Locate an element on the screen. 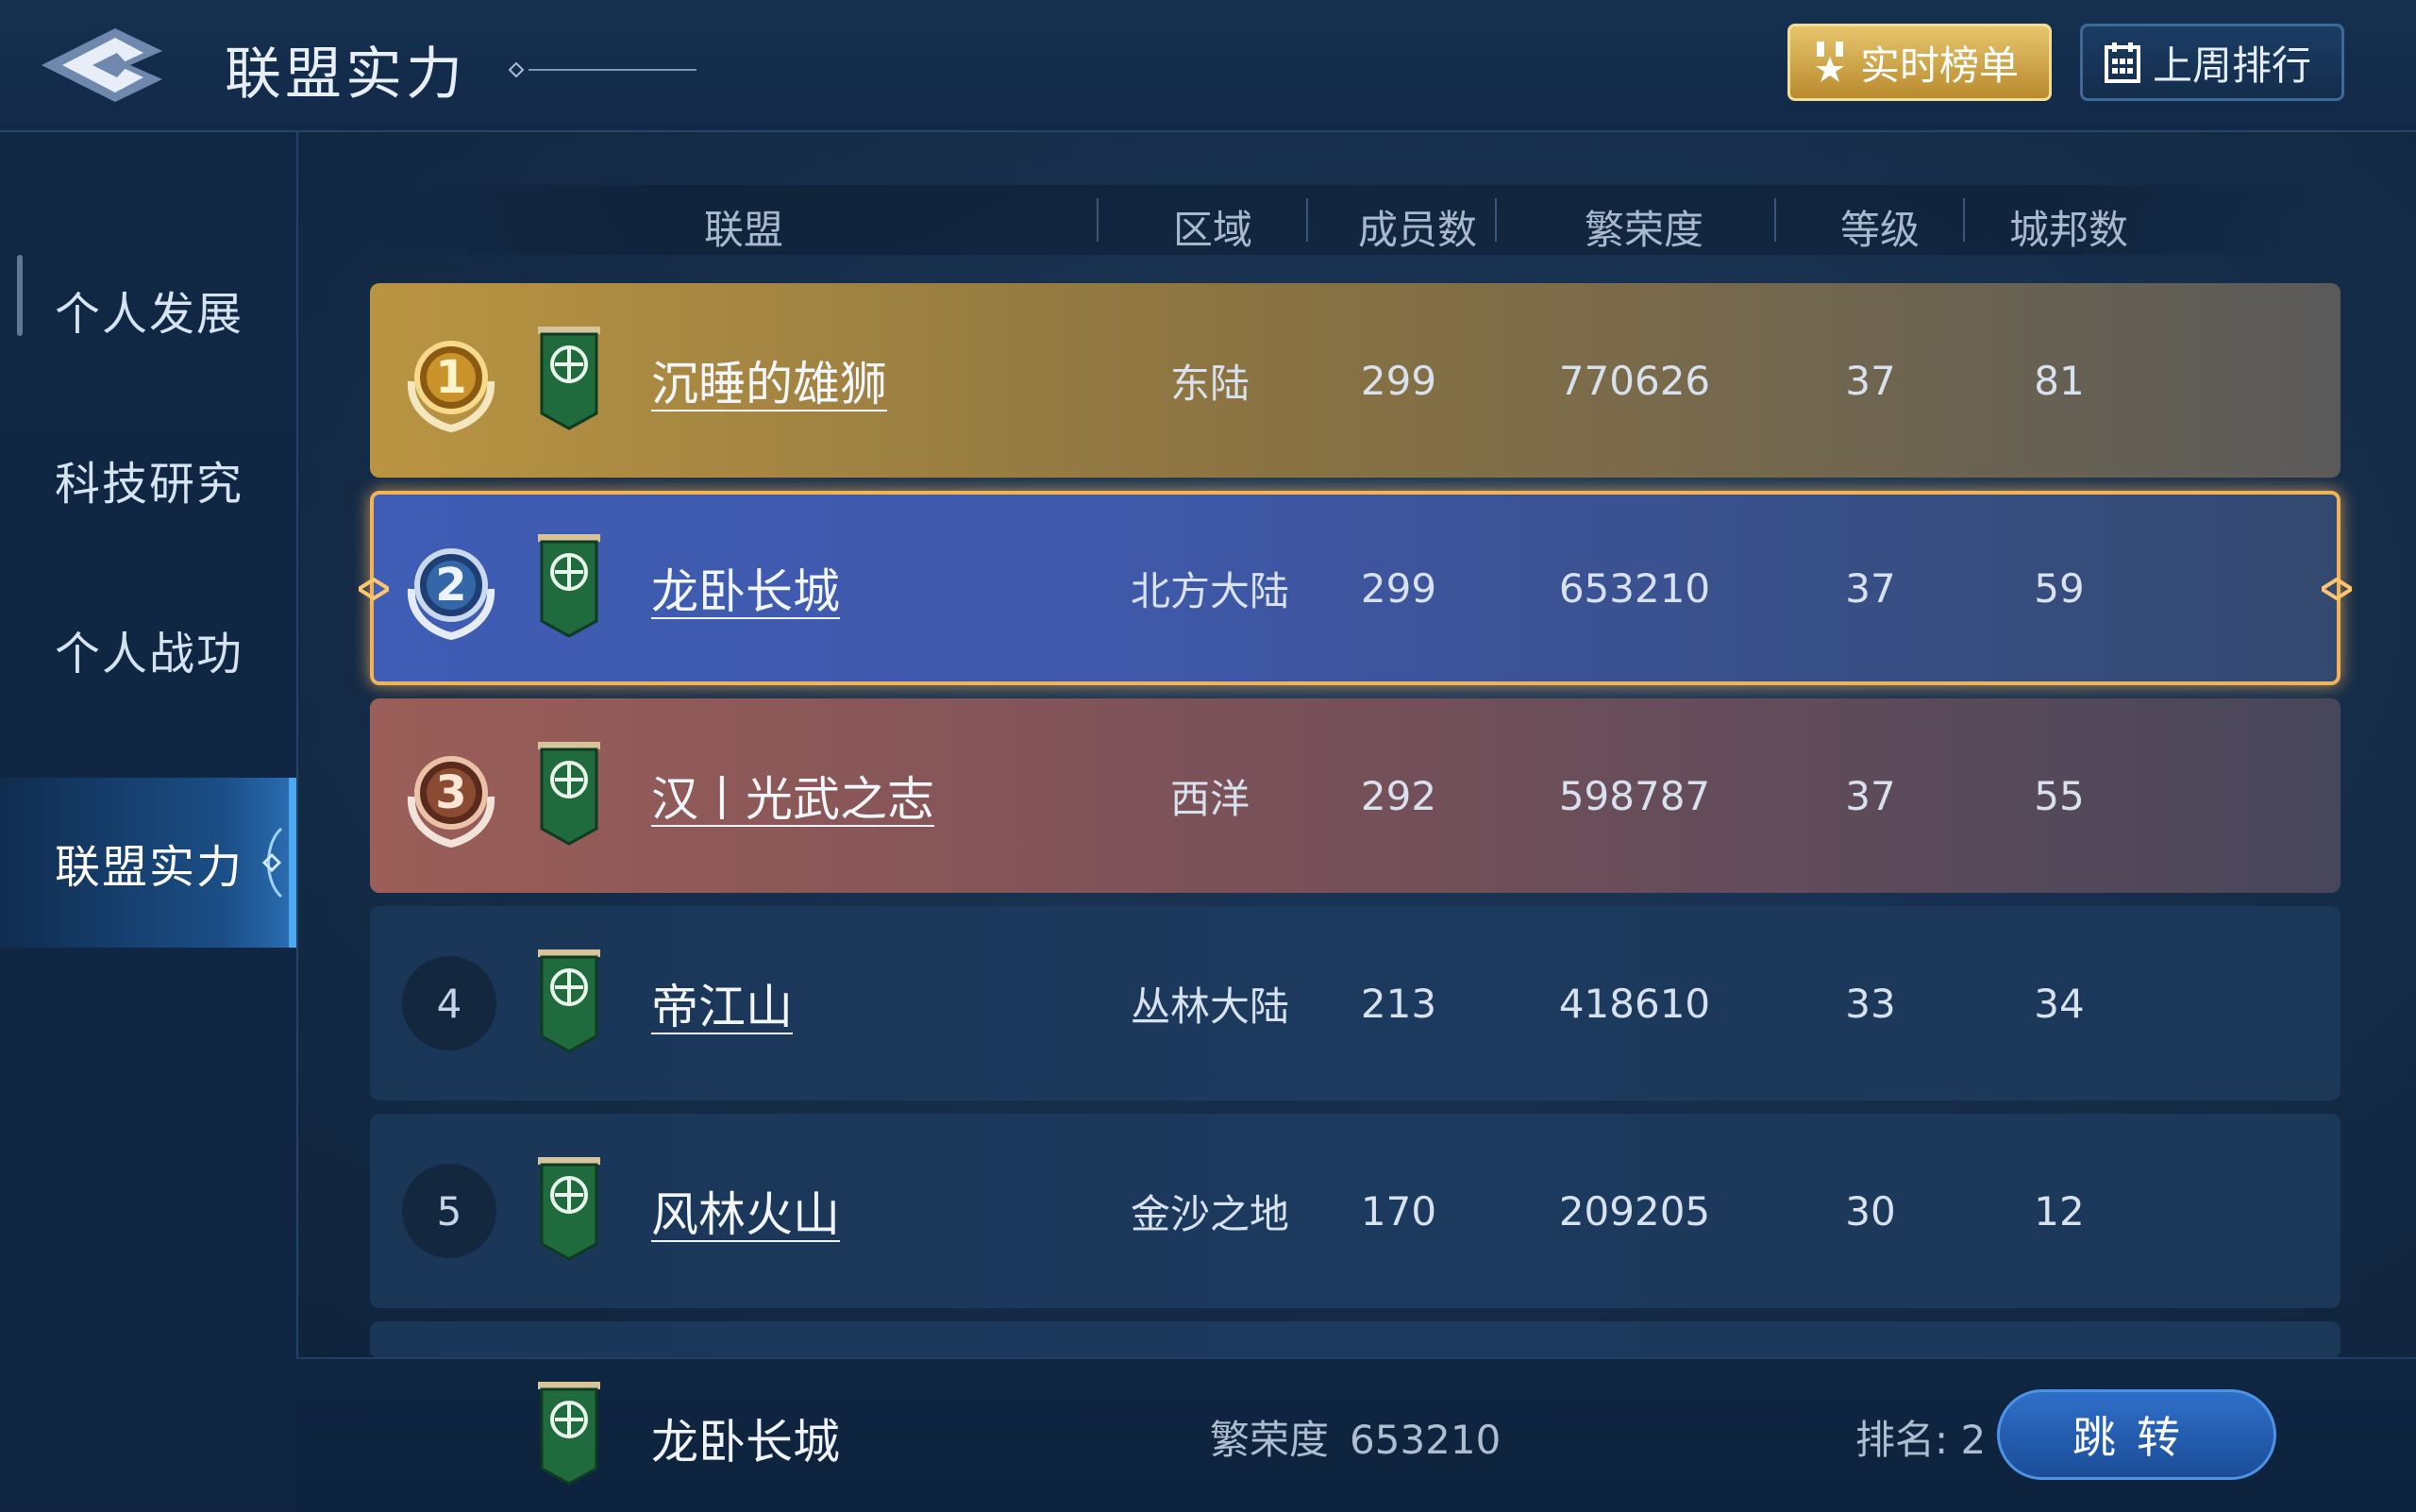  alliance-name-link: 沉睡的雄狮 is located at coordinates (769, 380).